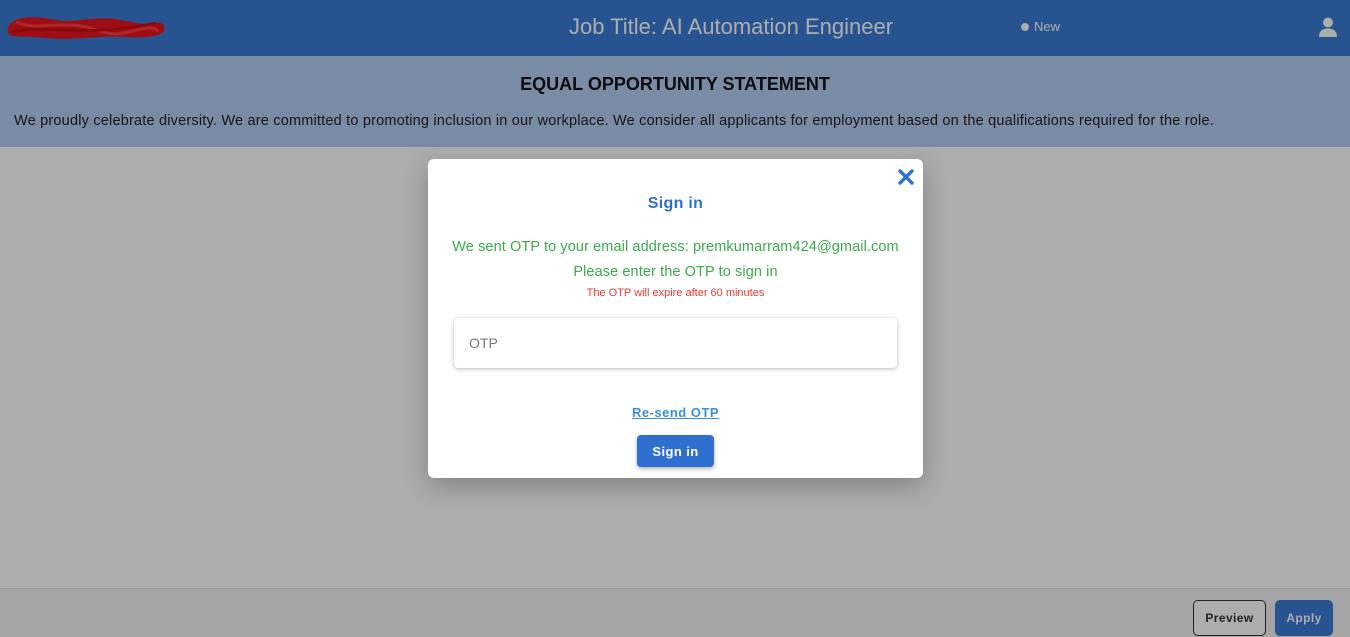  I want to click on resend-otp-link: Re-send OTP, so click(675, 412).